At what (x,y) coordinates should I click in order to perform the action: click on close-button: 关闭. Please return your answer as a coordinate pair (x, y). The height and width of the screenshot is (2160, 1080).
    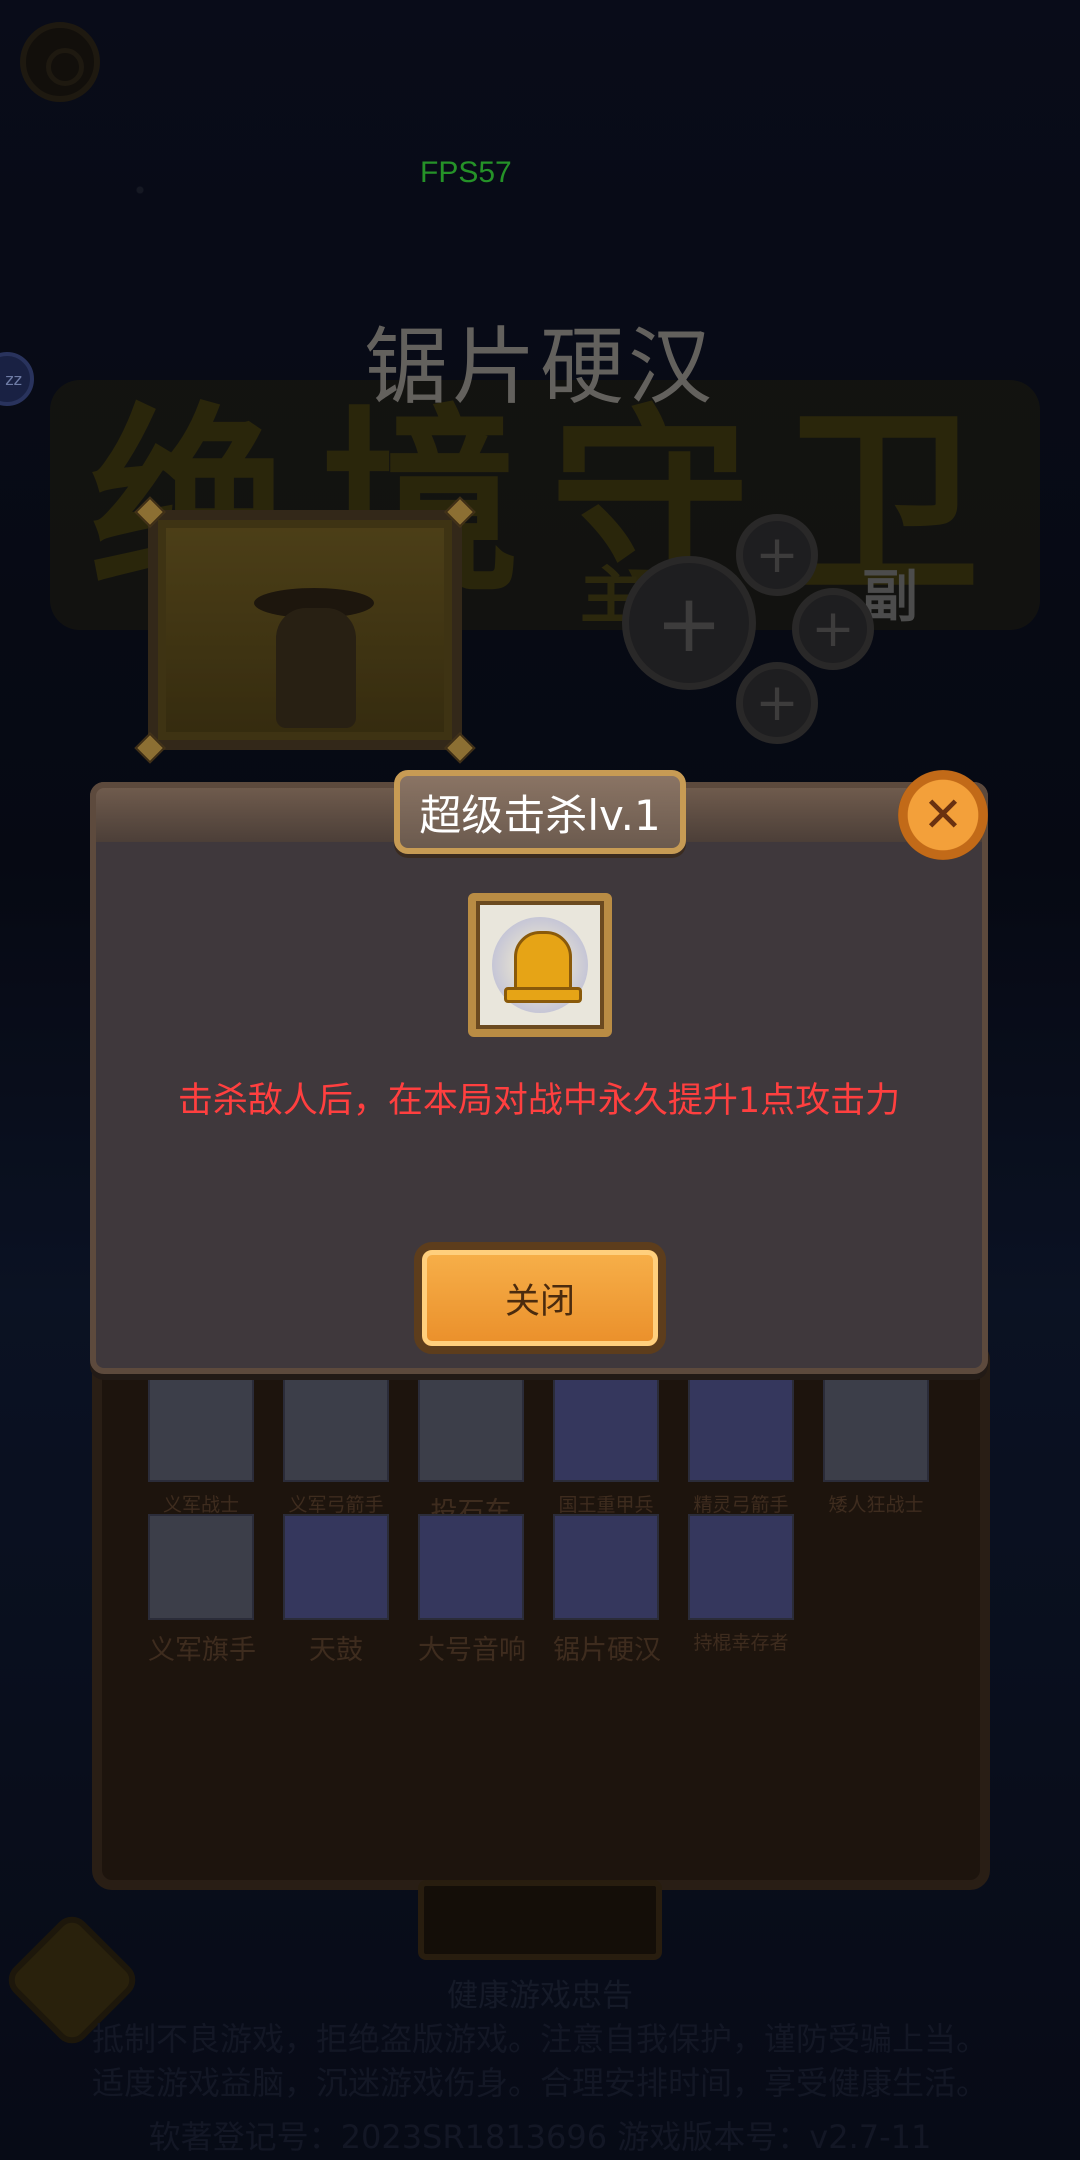
    Looking at the image, I should click on (540, 1298).